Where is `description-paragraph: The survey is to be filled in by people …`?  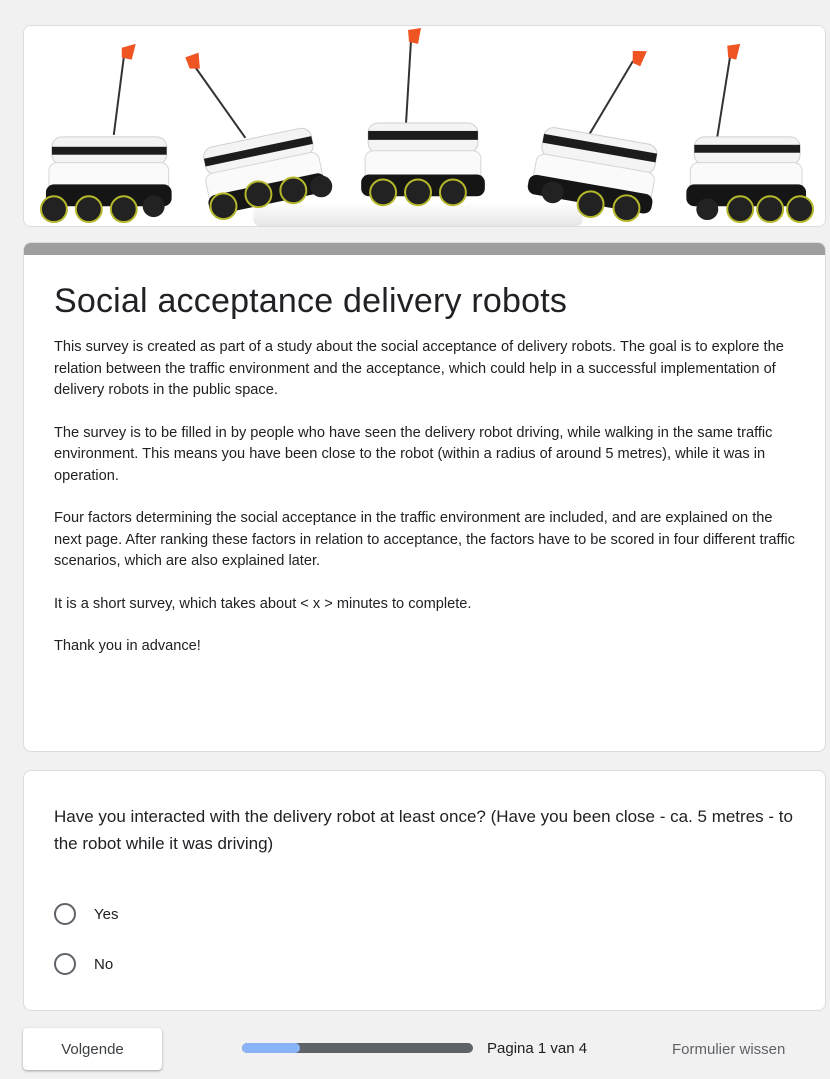
description-paragraph: The survey is to be filled in by people … is located at coordinates (413, 454).